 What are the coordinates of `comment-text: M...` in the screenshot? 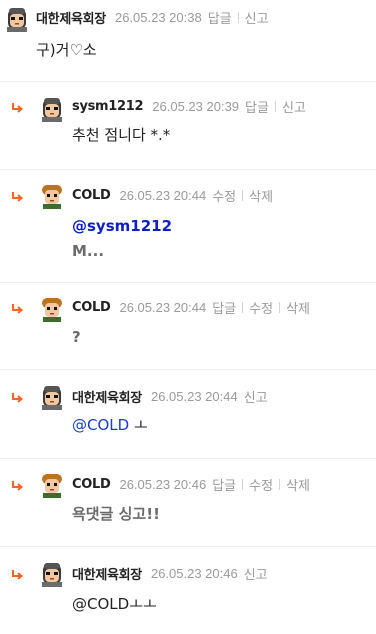 It's located at (88, 251).